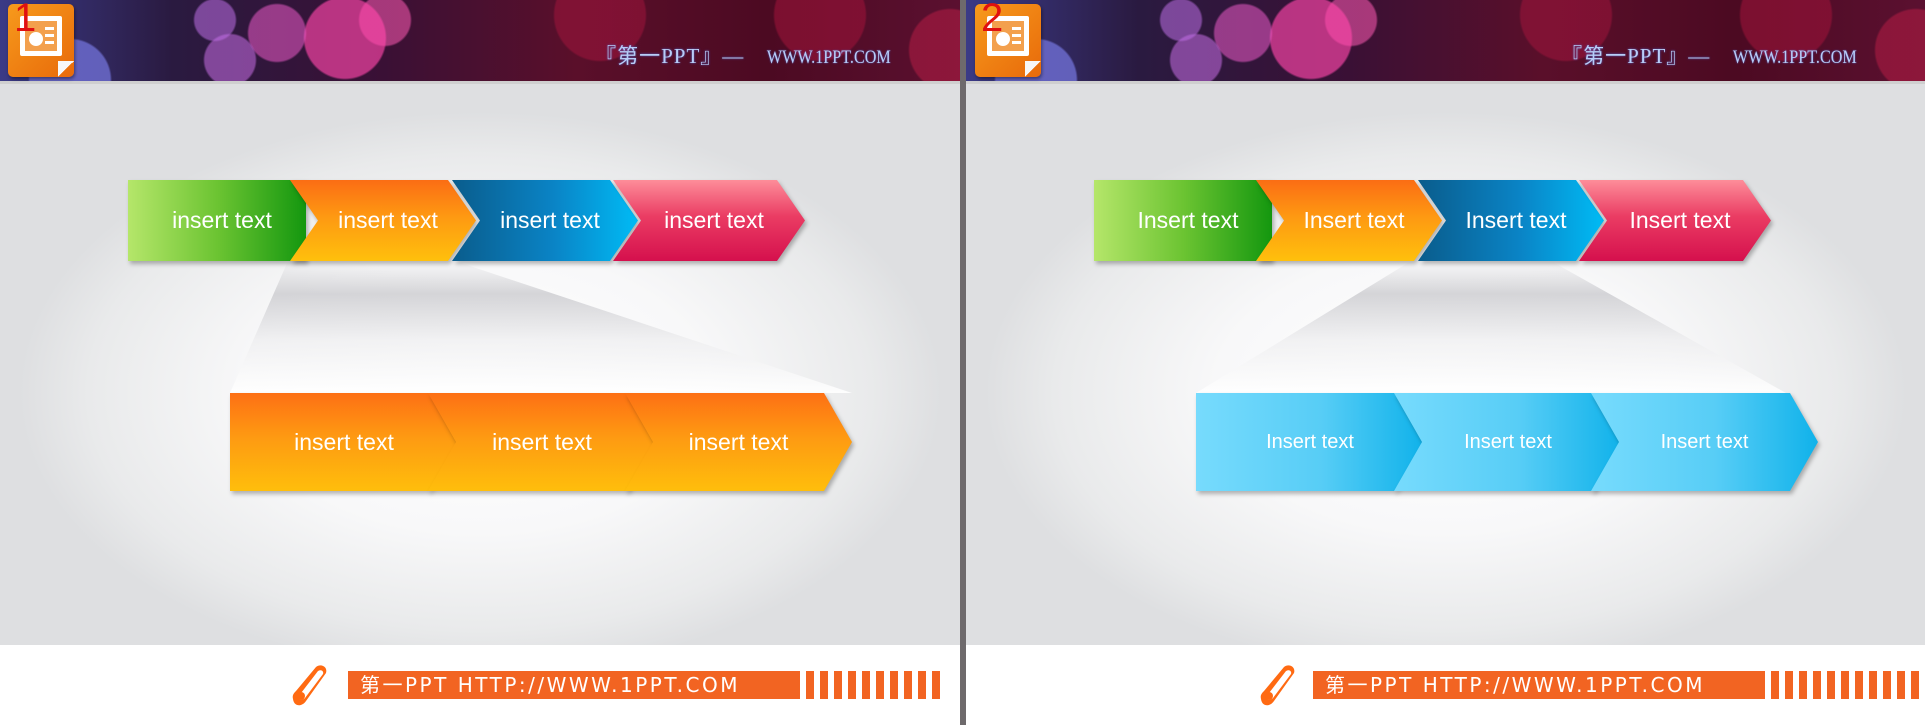 The height and width of the screenshot is (725, 1925). What do you see at coordinates (992, 20) in the screenshot?
I see `slide-number: 2` at bounding box center [992, 20].